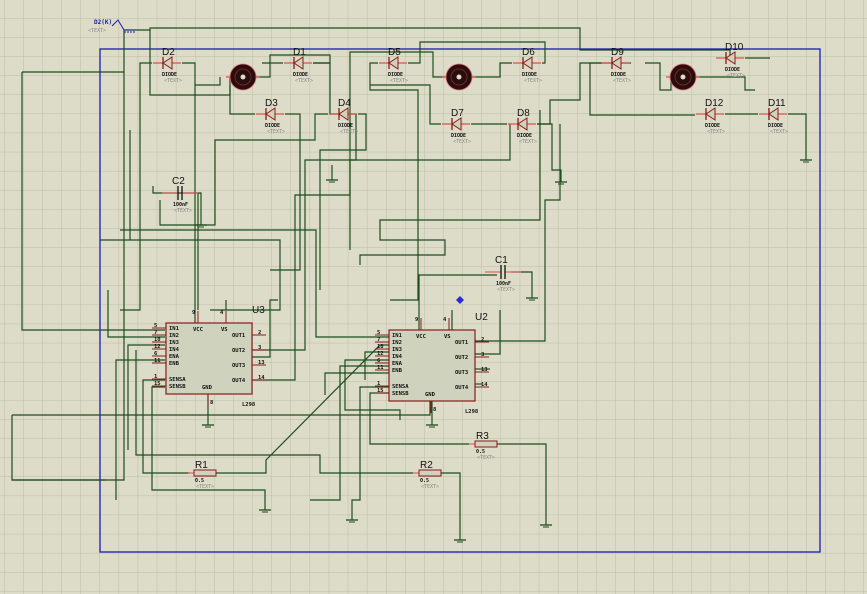  What do you see at coordinates (394, 52) in the screenshot?
I see `diode-ref: D5` at bounding box center [394, 52].